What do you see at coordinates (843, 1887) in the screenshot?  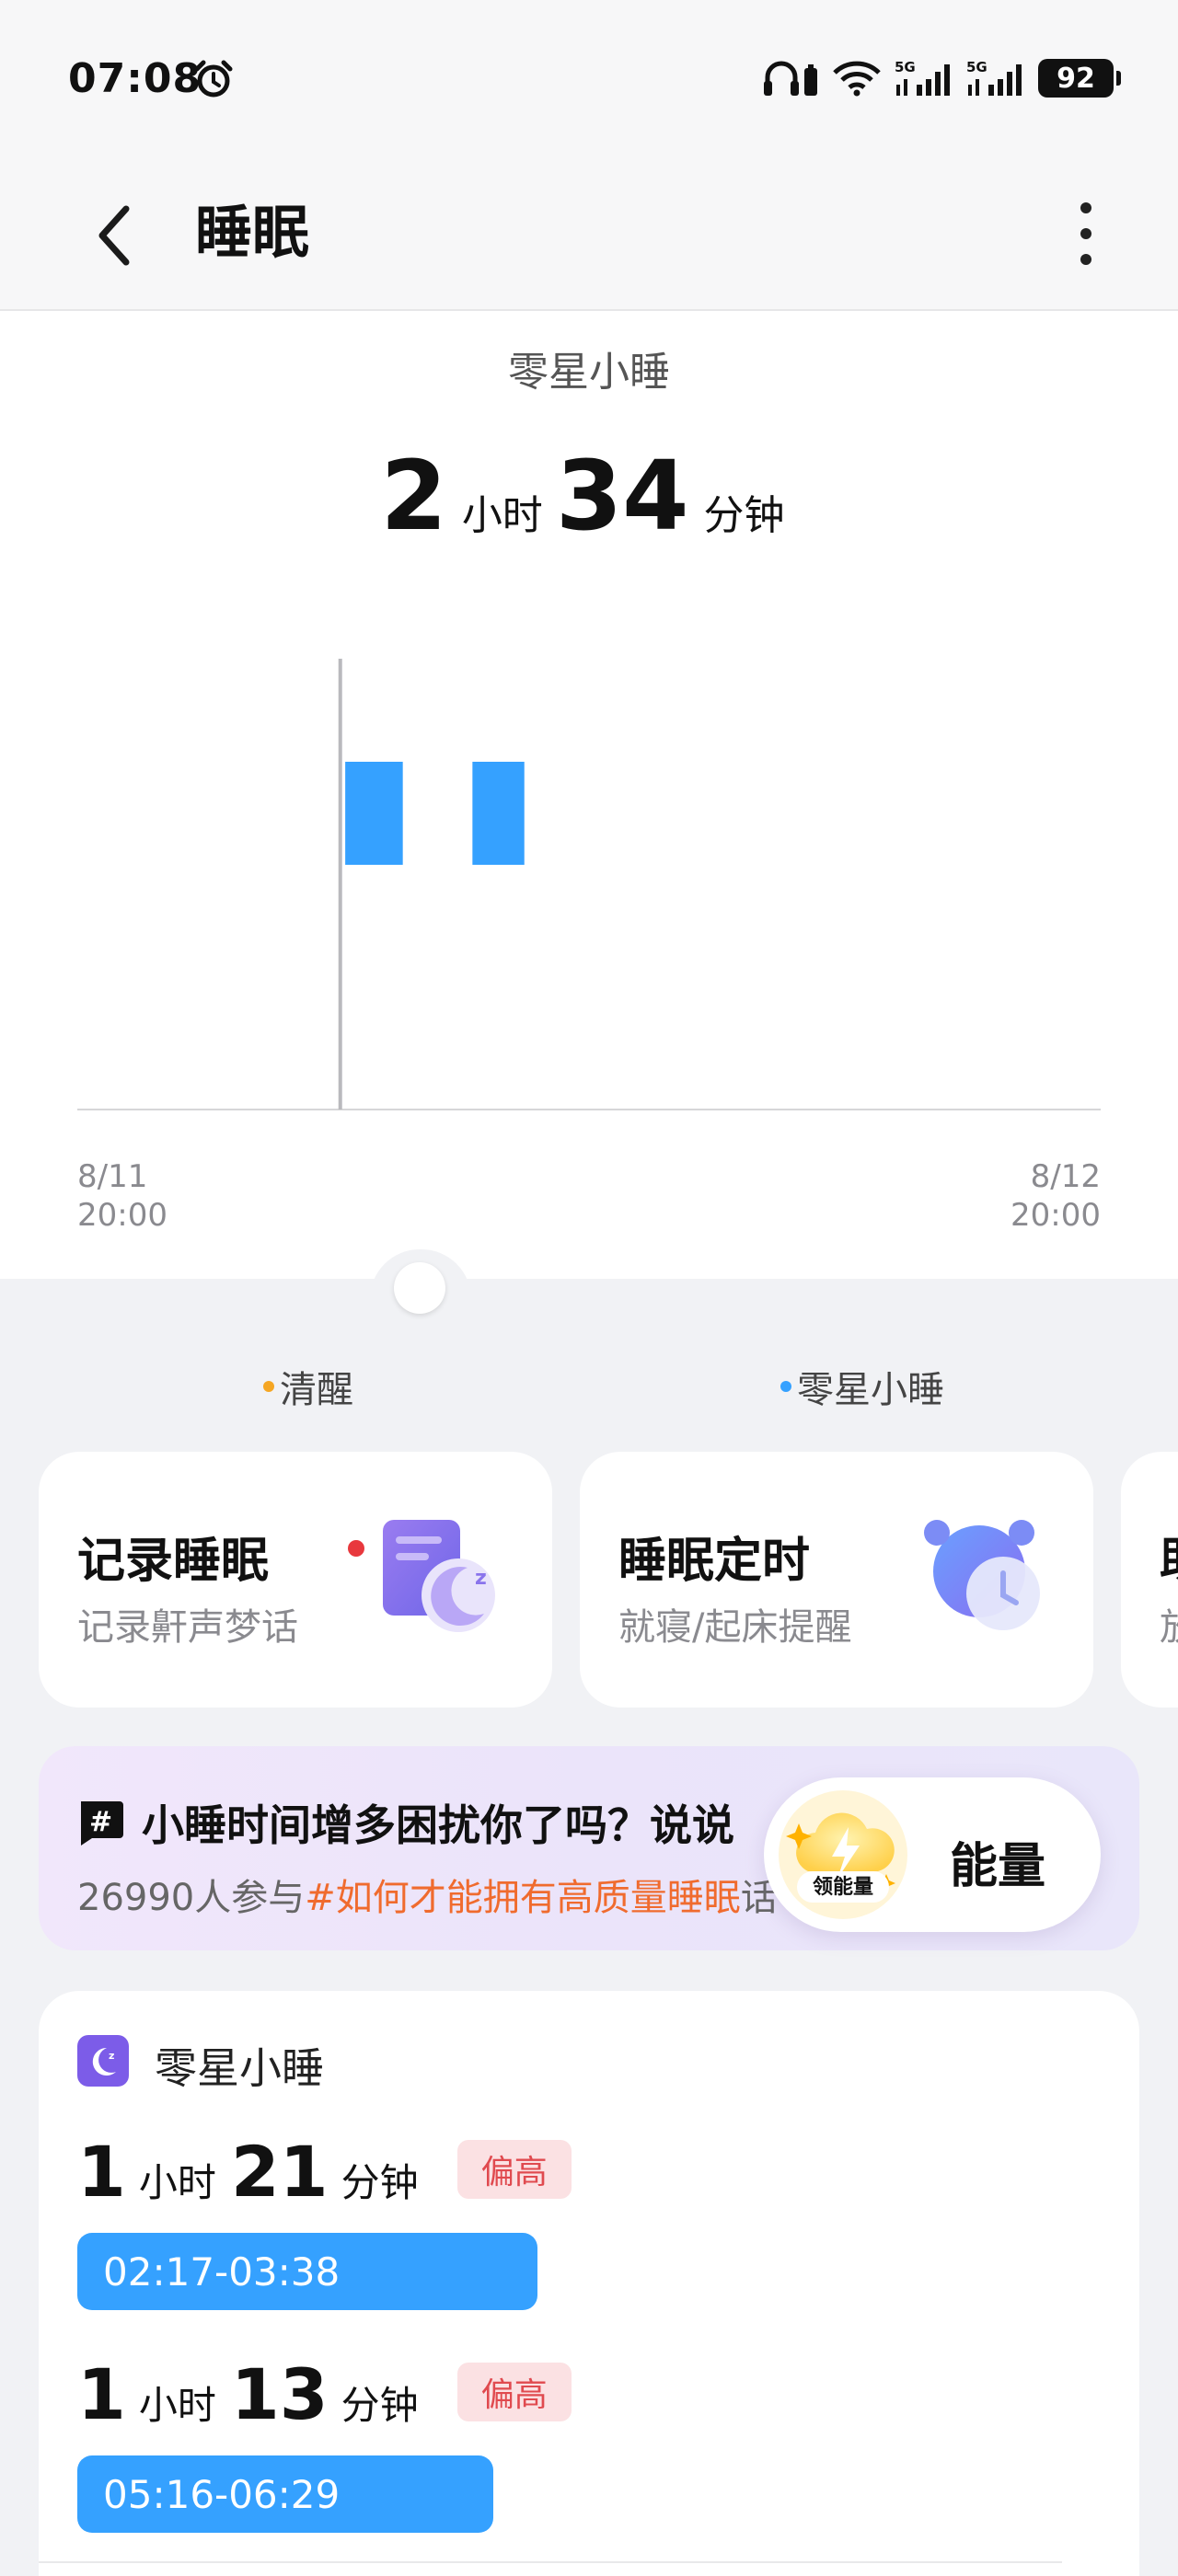 I see `energy-badge-text: 领能量` at bounding box center [843, 1887].